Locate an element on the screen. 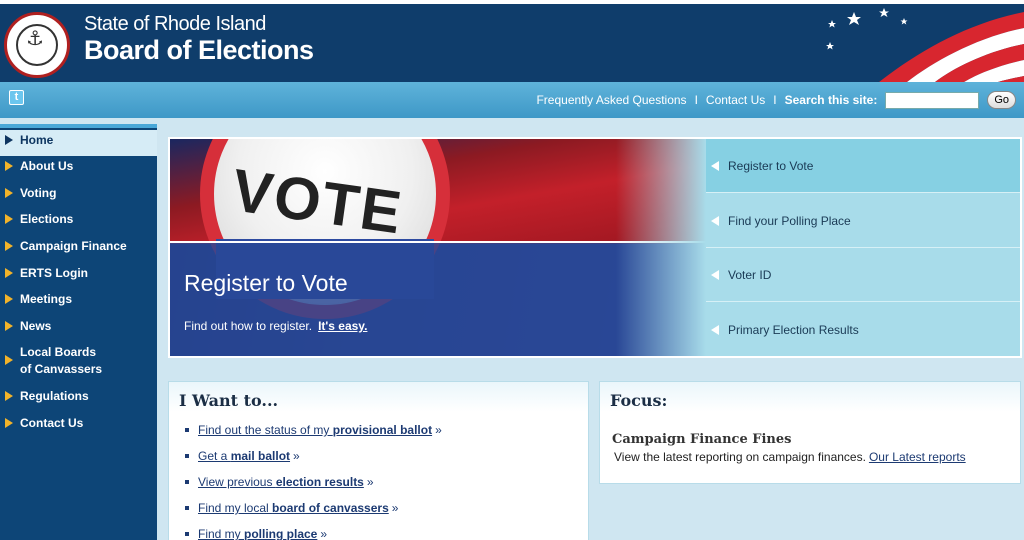 This screenshot has width=1024, height=540. banner-menu-primary-results: Primary Election Results is located at coordinates (863, 329).